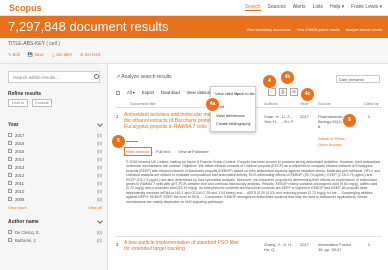  Describe the element at coordinates (193, 151) in the screenshot. I see `view-at-publisher-link: View at Publisher` at that location.